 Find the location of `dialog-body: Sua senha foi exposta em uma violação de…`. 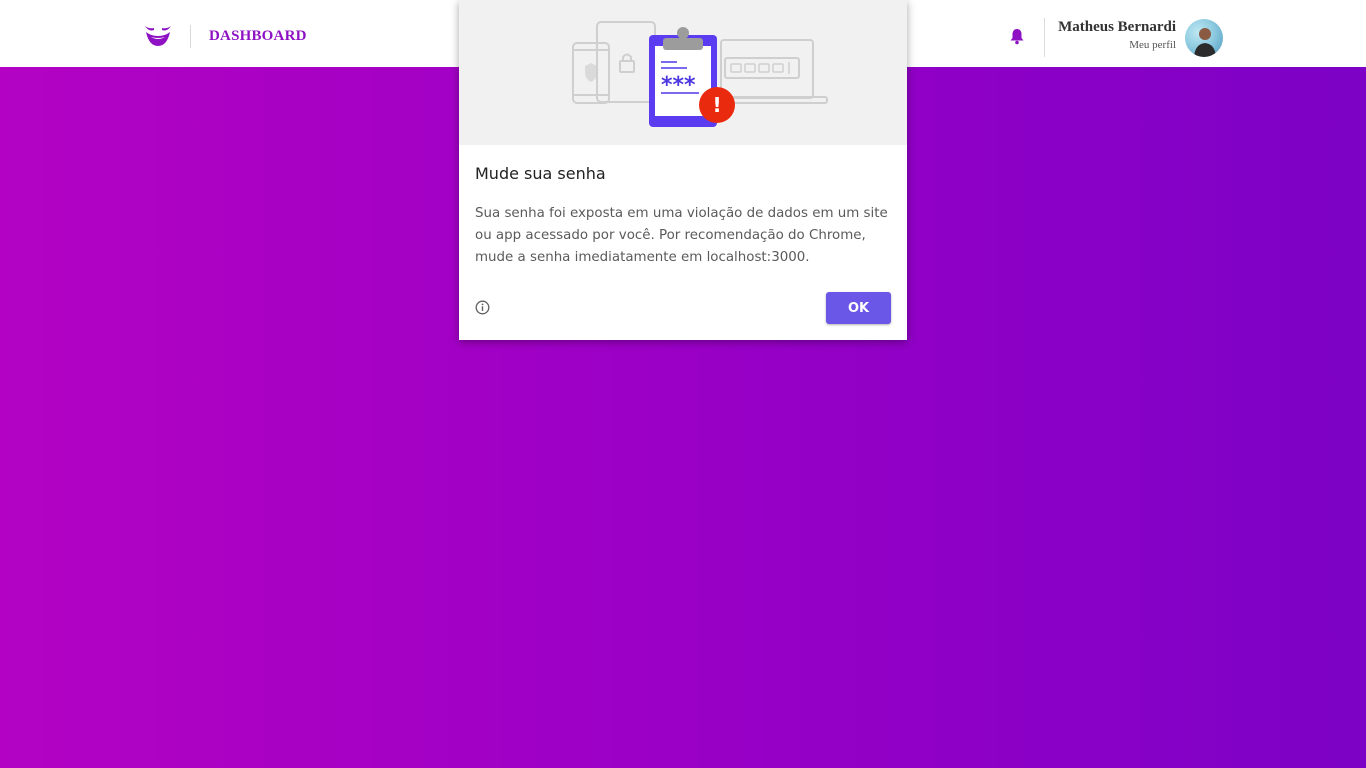

dialog-body: Sua senha foi exposta em uma violação de… is located at coordinates (685, 236).